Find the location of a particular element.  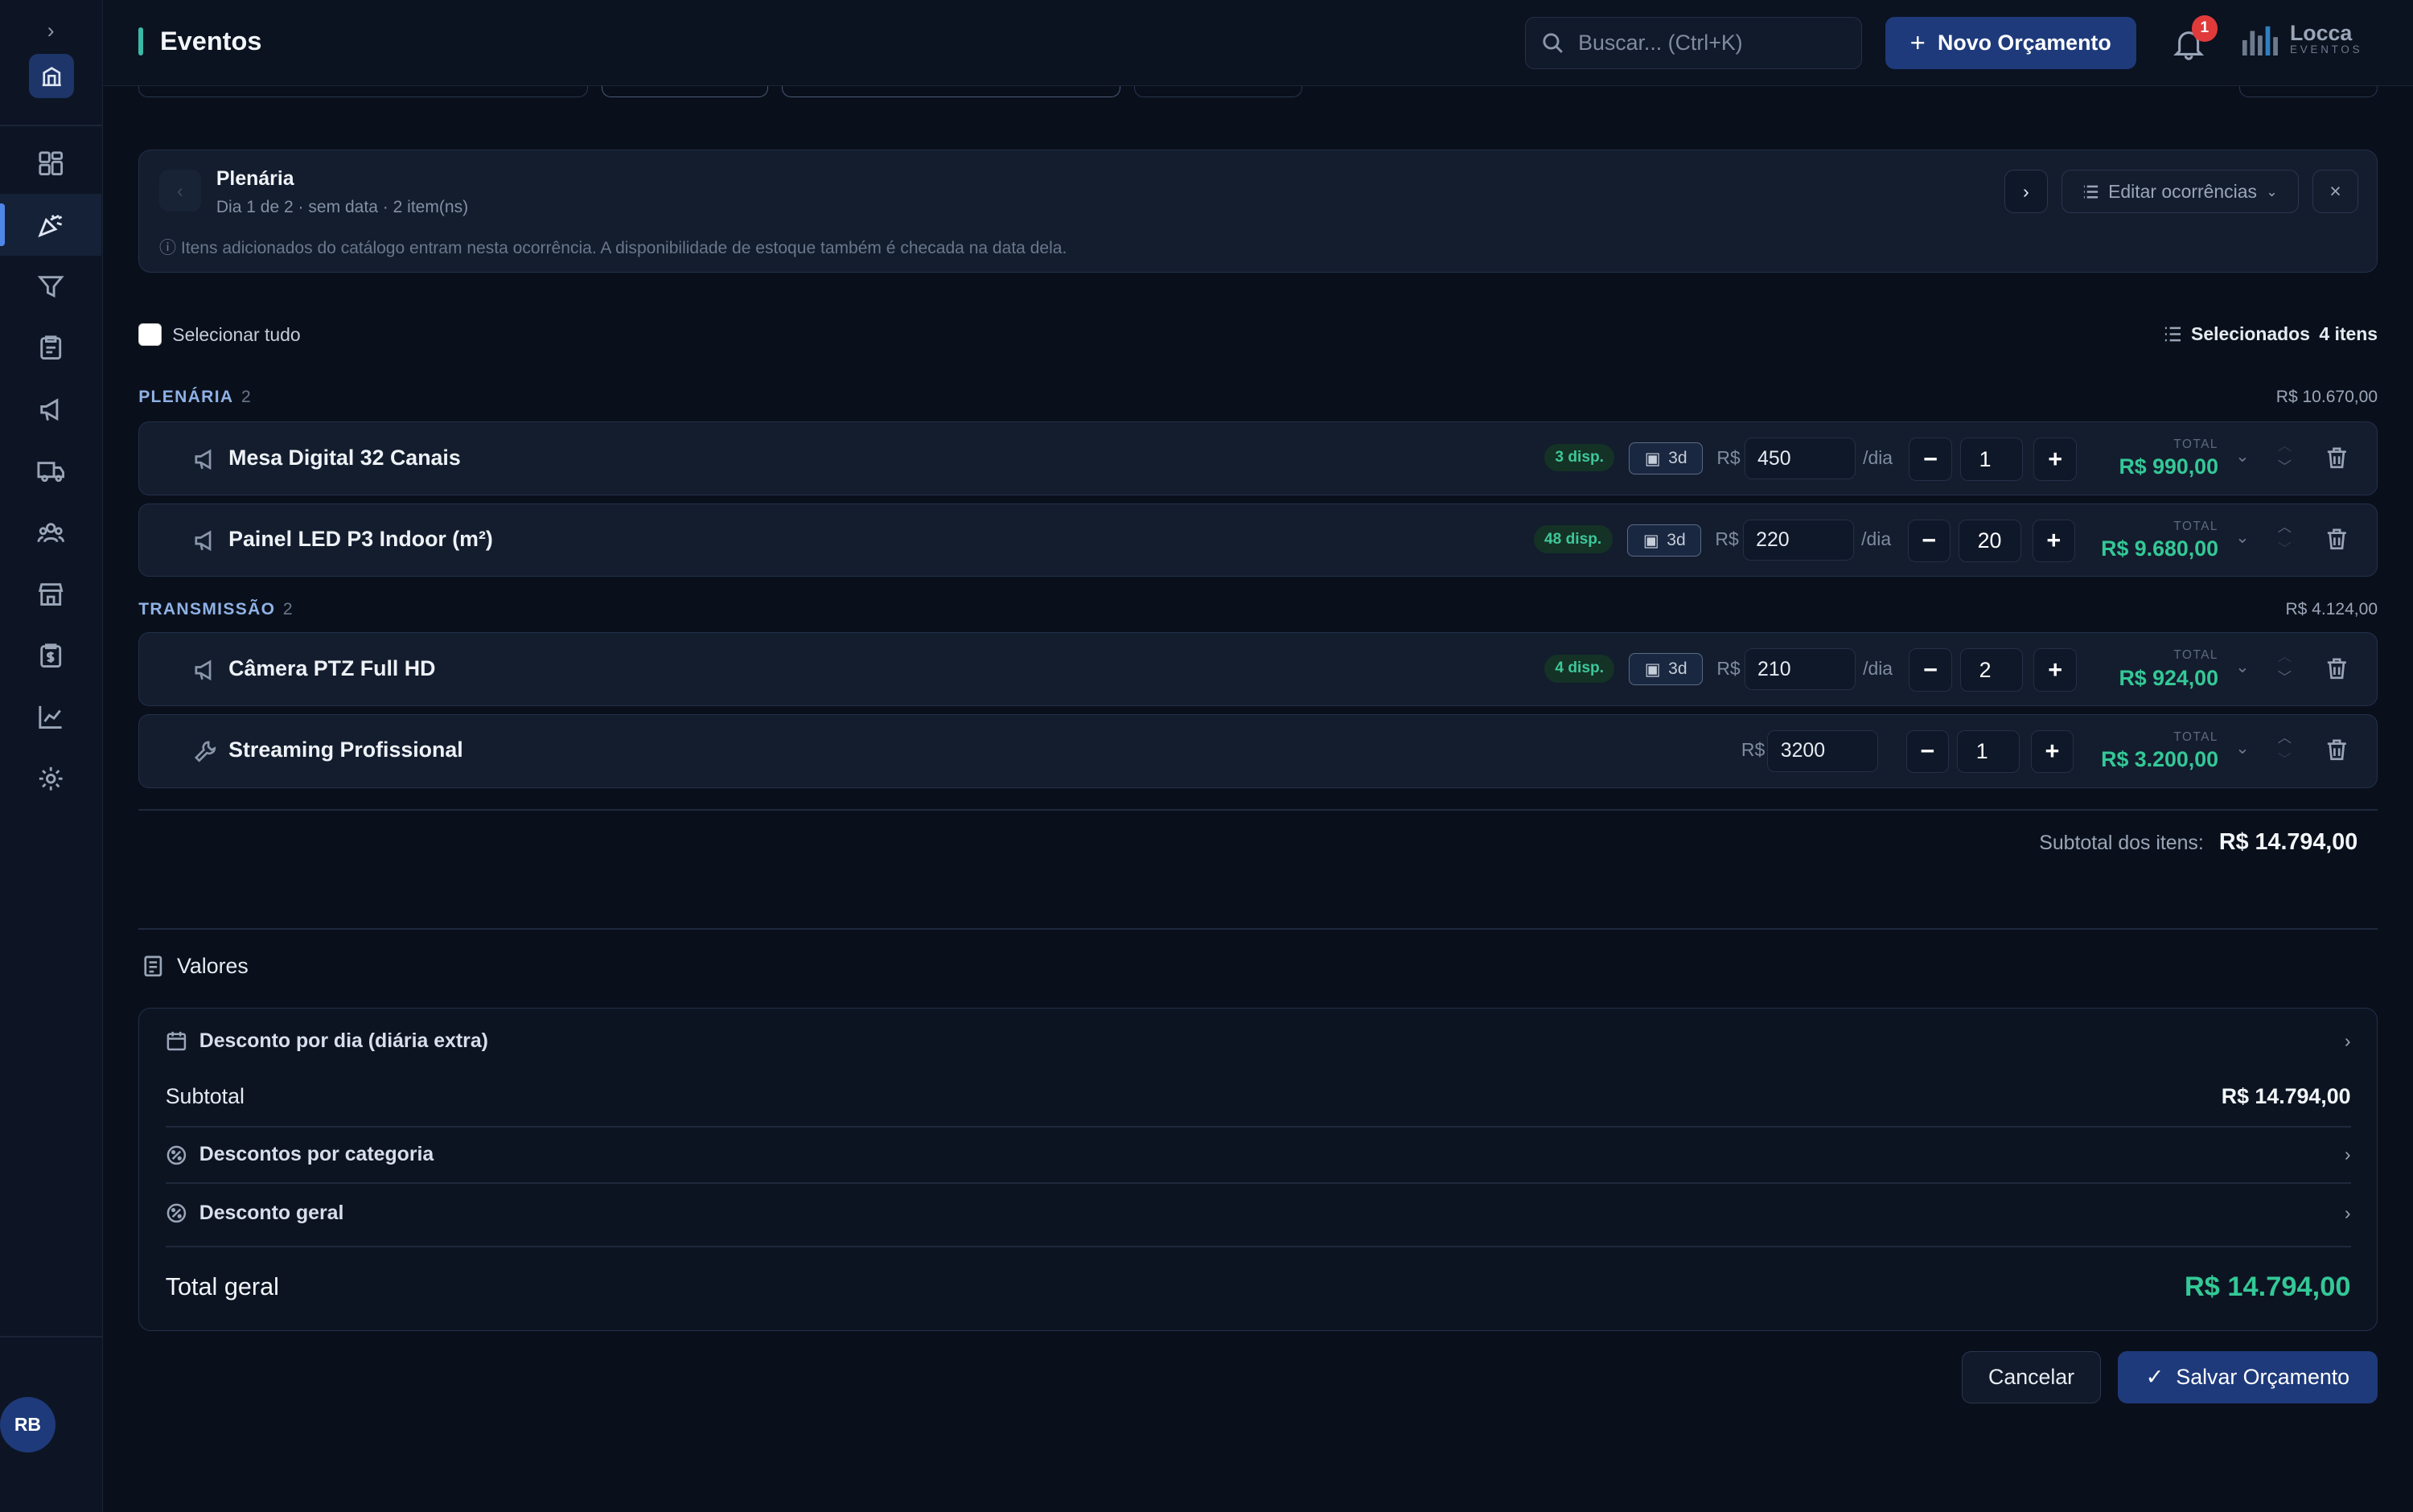

receipt-icon is located at coordinates (153, 966).